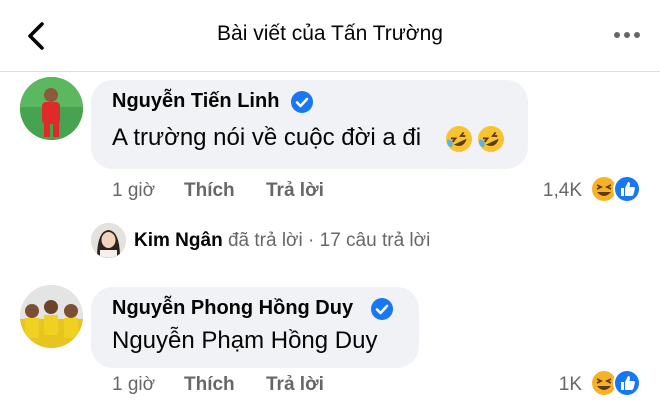  What do you see at coordinates (178, 240) in the screenshot?
I see `reply-author: Kim Ngân` at bounding box center [178, 240].